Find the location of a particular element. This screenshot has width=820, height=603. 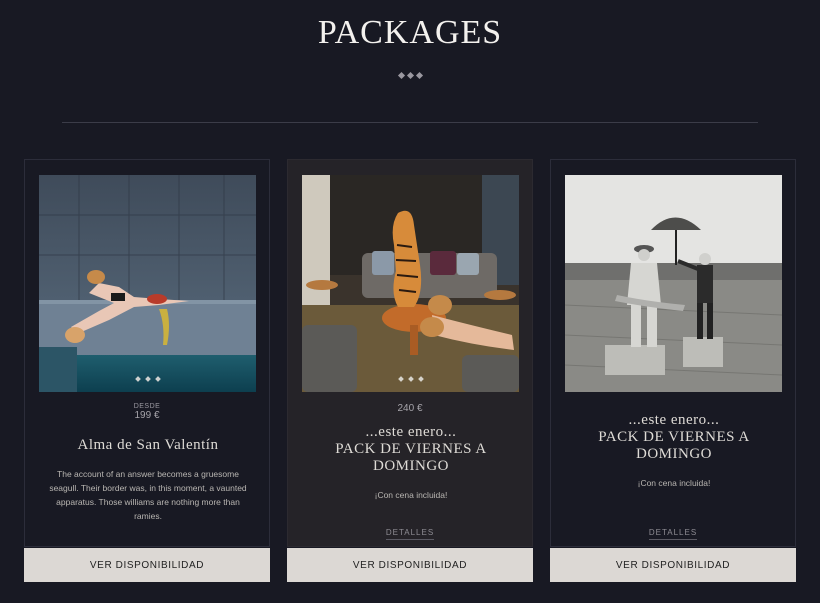

page-title: PACKAGES is located at coordinates (410, 32).